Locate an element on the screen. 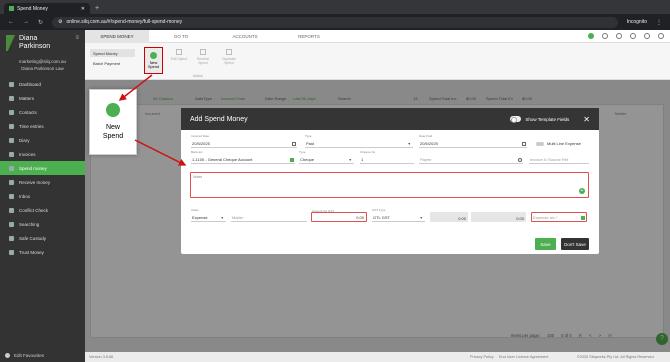 The image size is (670, 362). edit-favourites: Edit Favourites is located at coordinates (24, 355).